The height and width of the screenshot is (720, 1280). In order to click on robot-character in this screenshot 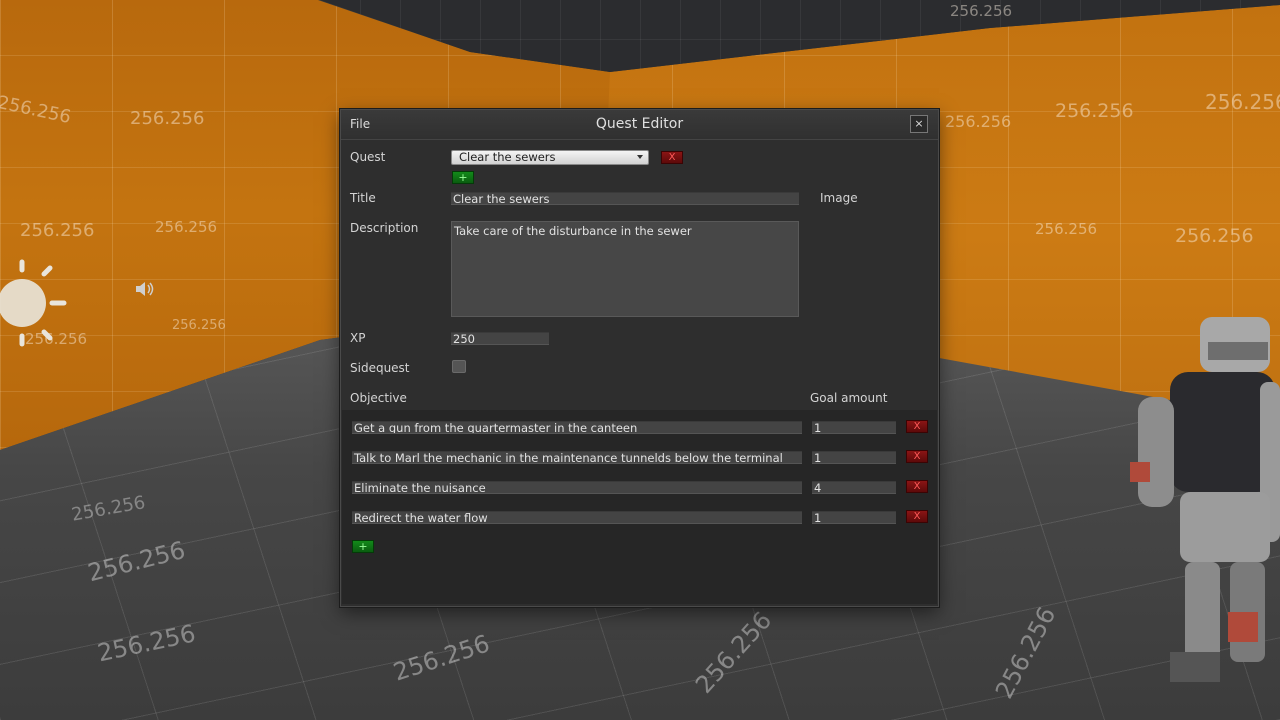, I will do `click(1205, 499)`.